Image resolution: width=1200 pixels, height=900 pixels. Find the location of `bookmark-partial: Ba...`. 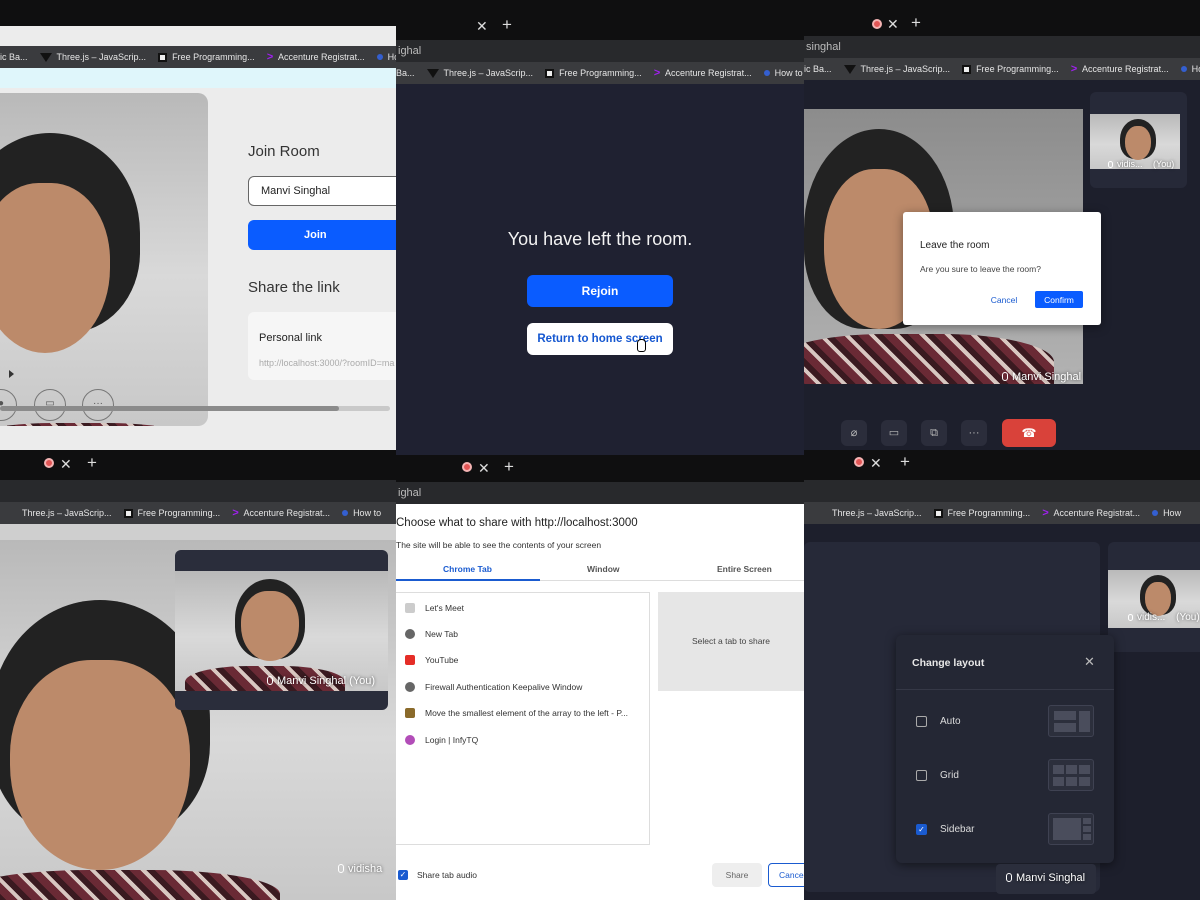

bookmark-partial: Ba... is located at coordinates (405, 73).